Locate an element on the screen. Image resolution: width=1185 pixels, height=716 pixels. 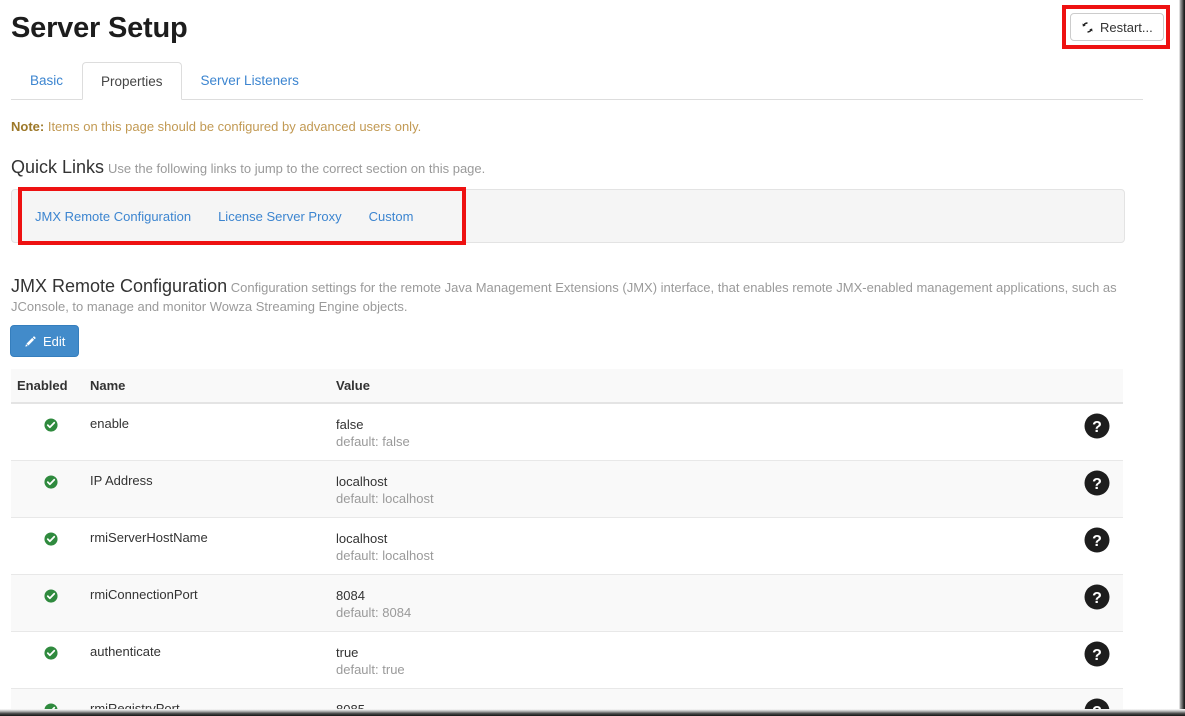
row-name-label: rmiServerHostName is located at coordinates (149, 537).